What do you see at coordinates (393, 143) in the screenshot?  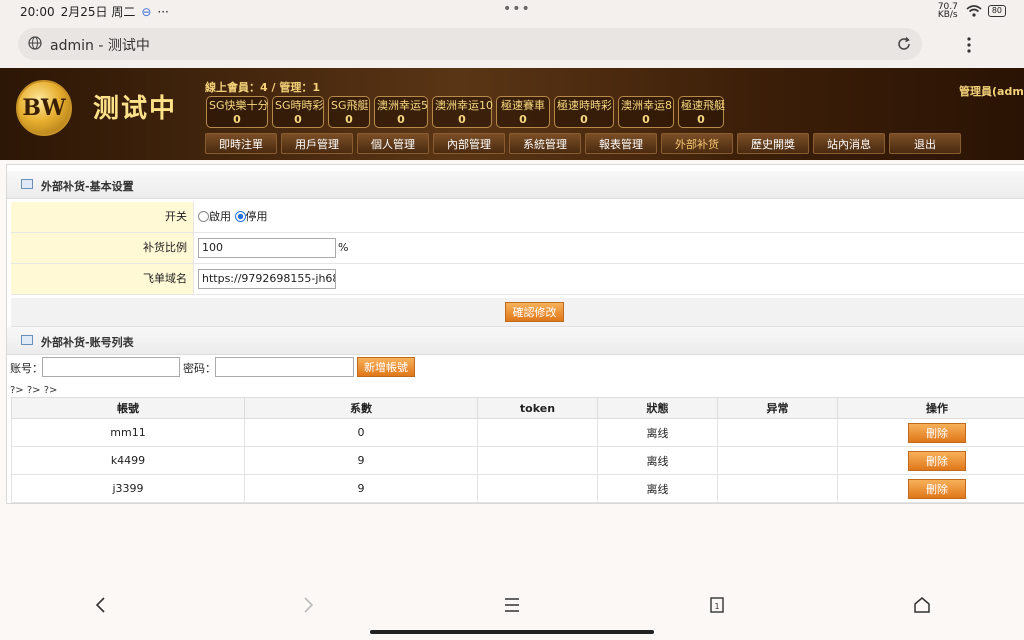 I see `nav-personal: 個人管理` at bounding box center [393, 143].